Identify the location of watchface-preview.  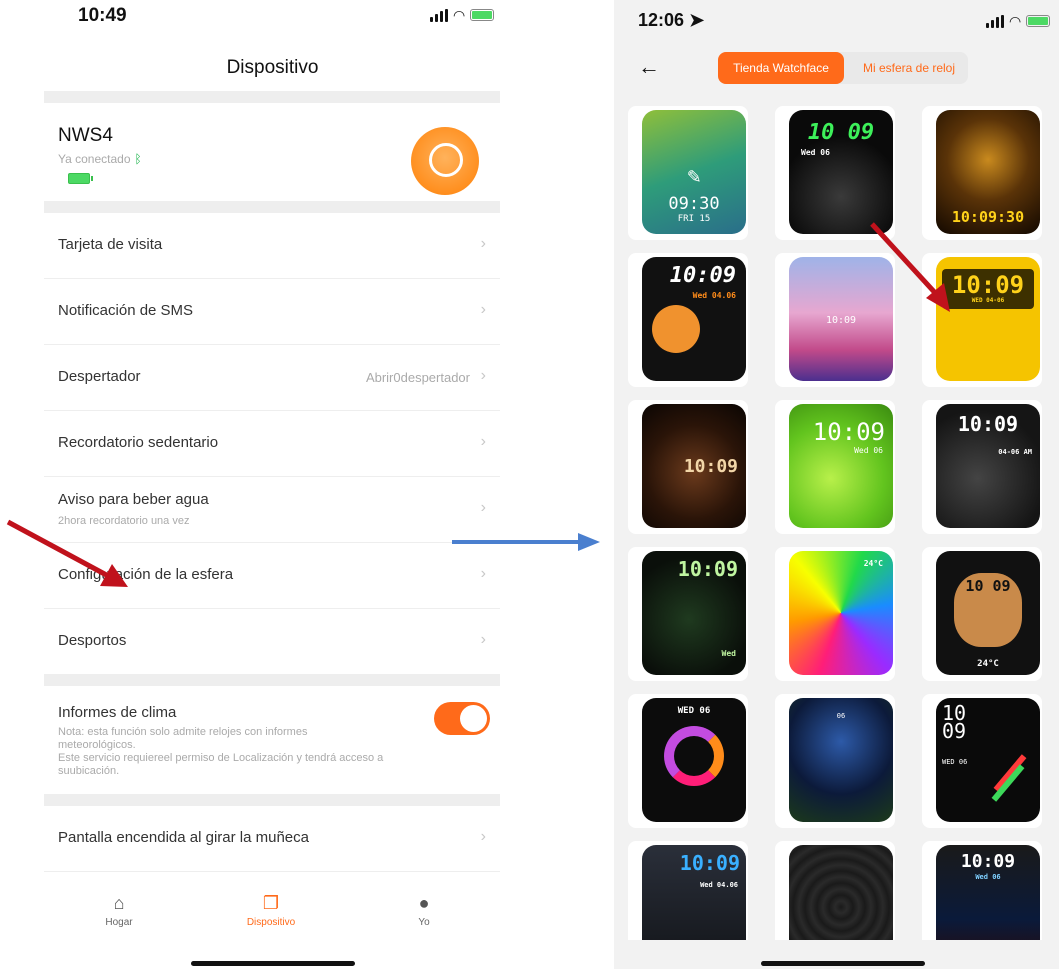
(841, 892).